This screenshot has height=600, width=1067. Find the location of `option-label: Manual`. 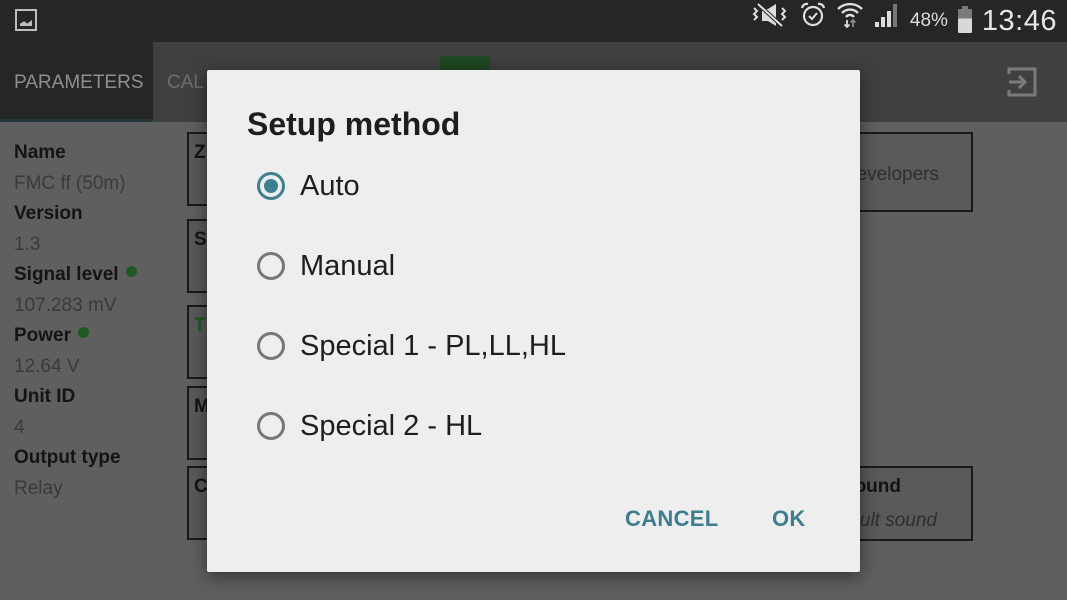

option-label: Manual is located at coordinates (348, 265).